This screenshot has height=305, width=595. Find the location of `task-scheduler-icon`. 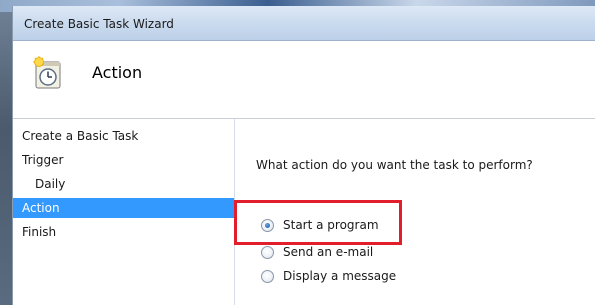

task-scheduler-icon is located at coordinates (47, 72).